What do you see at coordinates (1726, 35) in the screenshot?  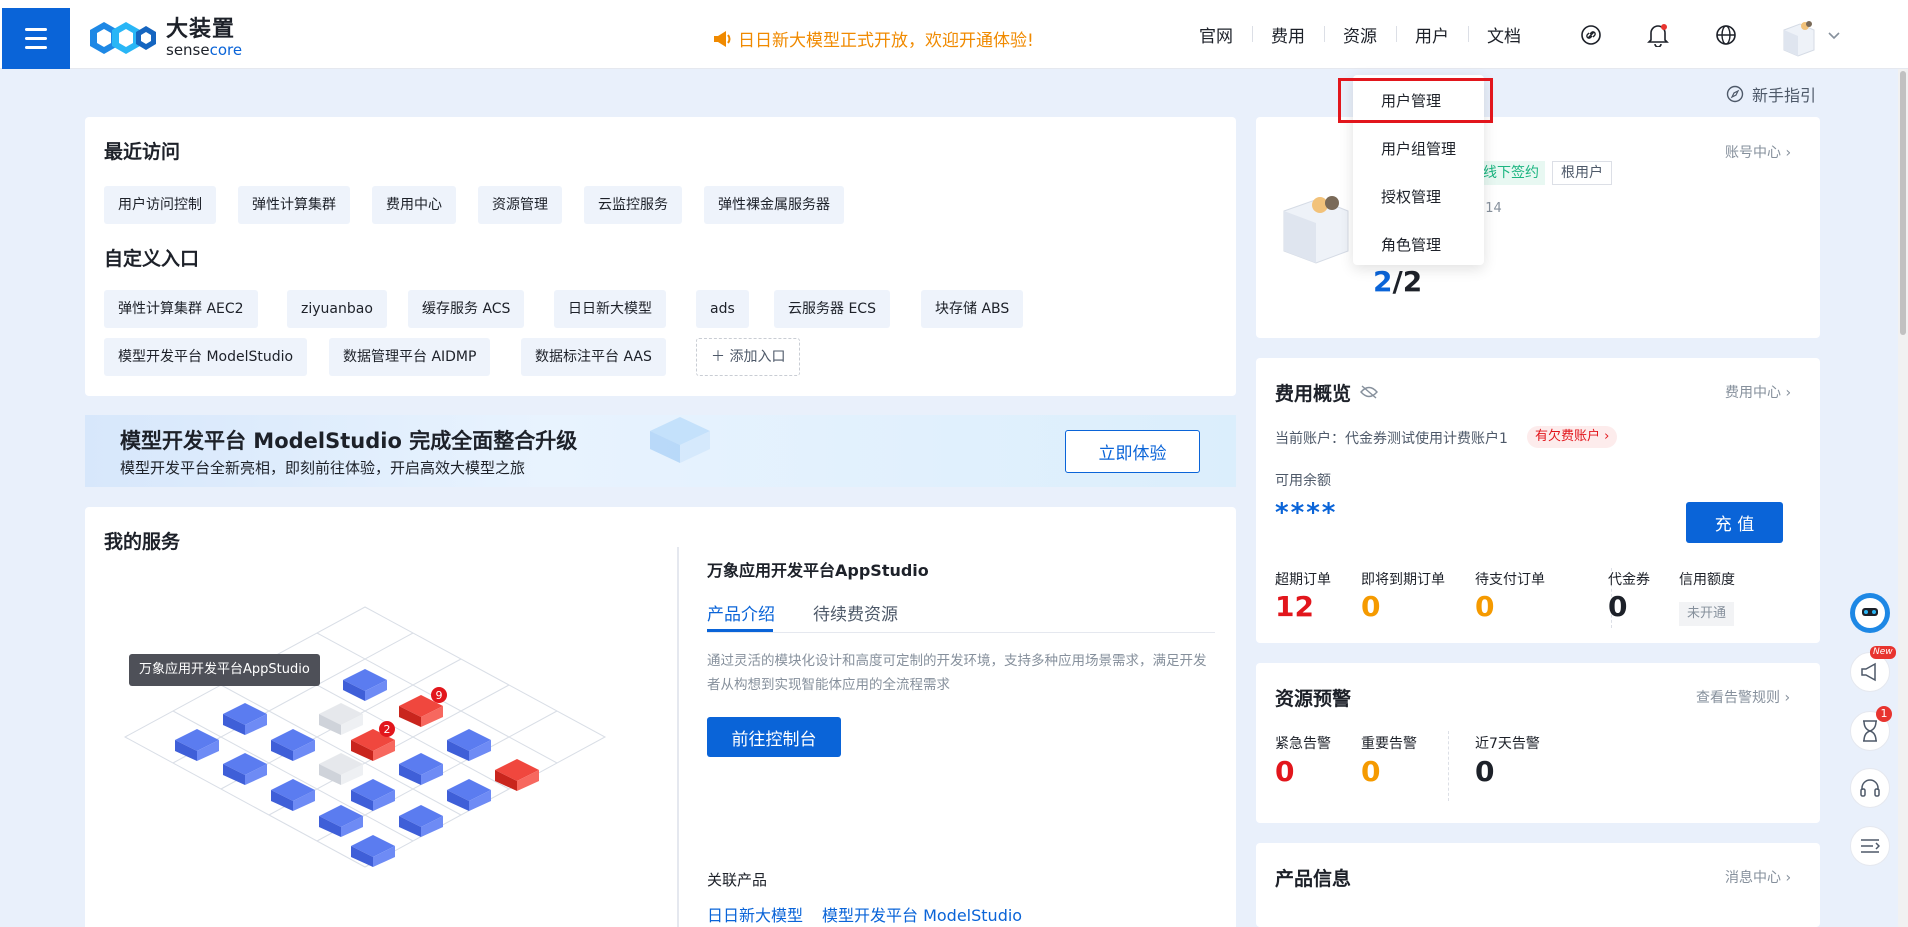 I see `globe-icon` at bounding box center [1726, 35].